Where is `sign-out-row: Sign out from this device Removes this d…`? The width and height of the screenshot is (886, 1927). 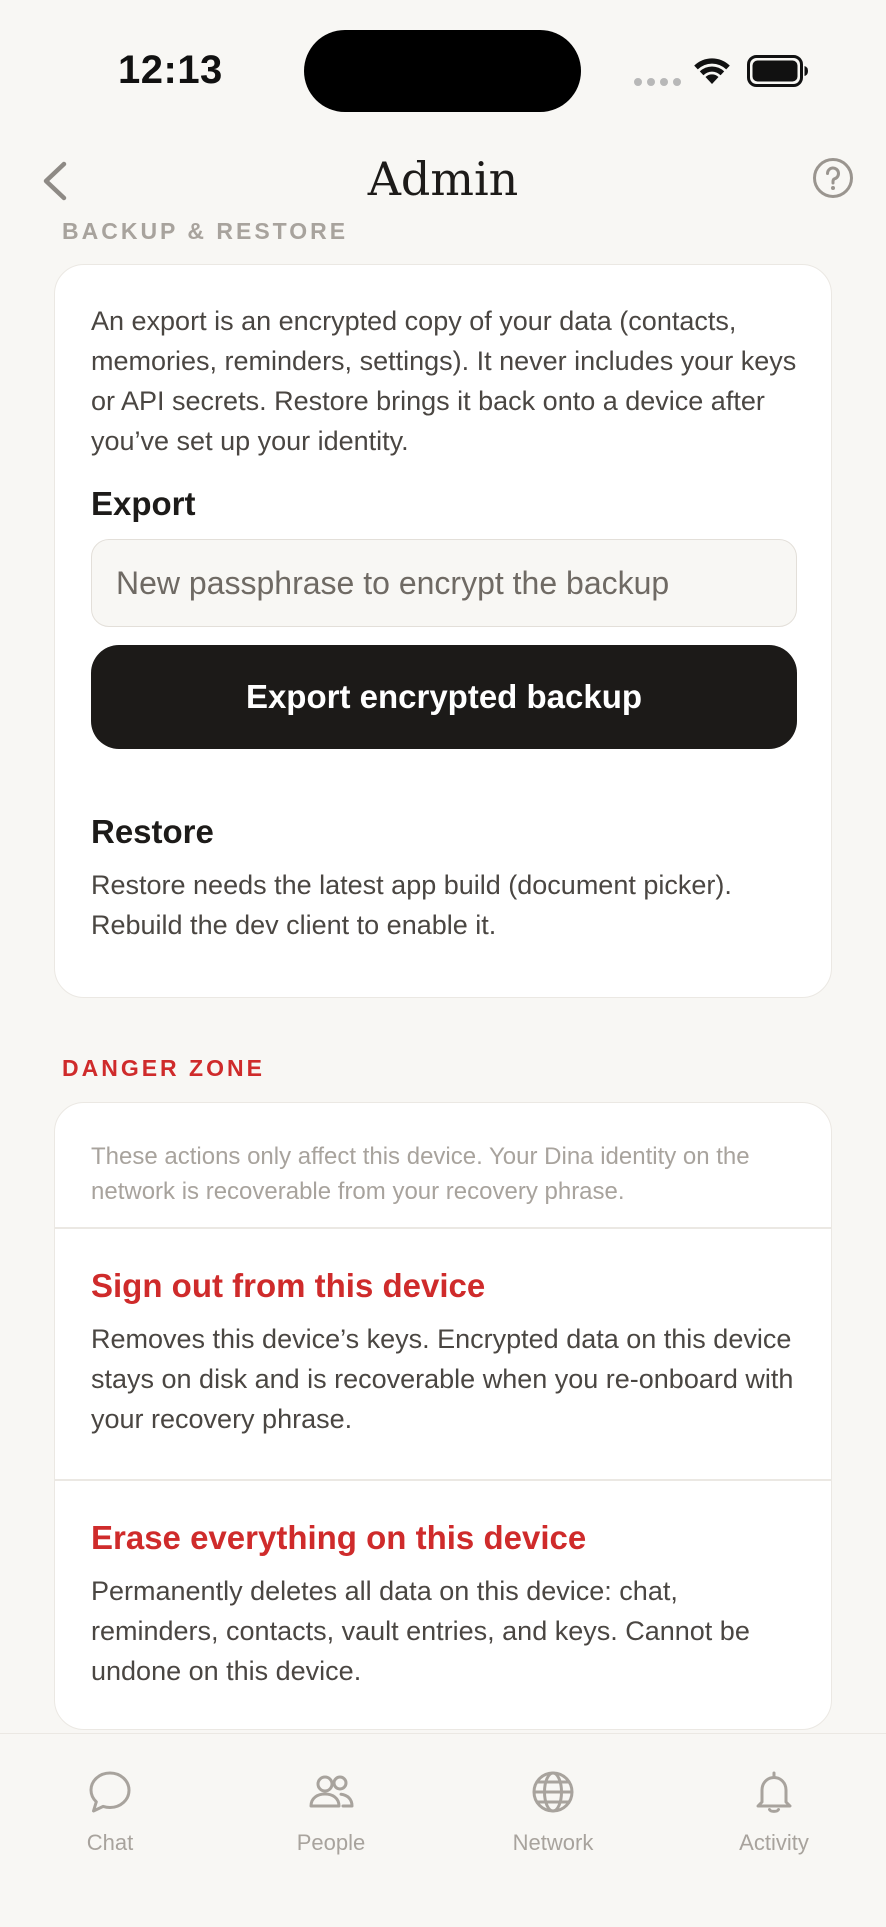 sign-out-row: Sign out from this device Removes this d… is located at coordinates (443, 1354).